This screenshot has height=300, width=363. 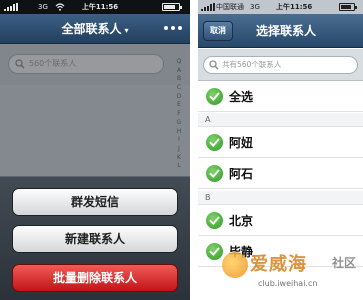 What do you see at coordinates (280, 174) in the screenshot?
I see `contact-row: 阿石` at bounding box center [280, 174].